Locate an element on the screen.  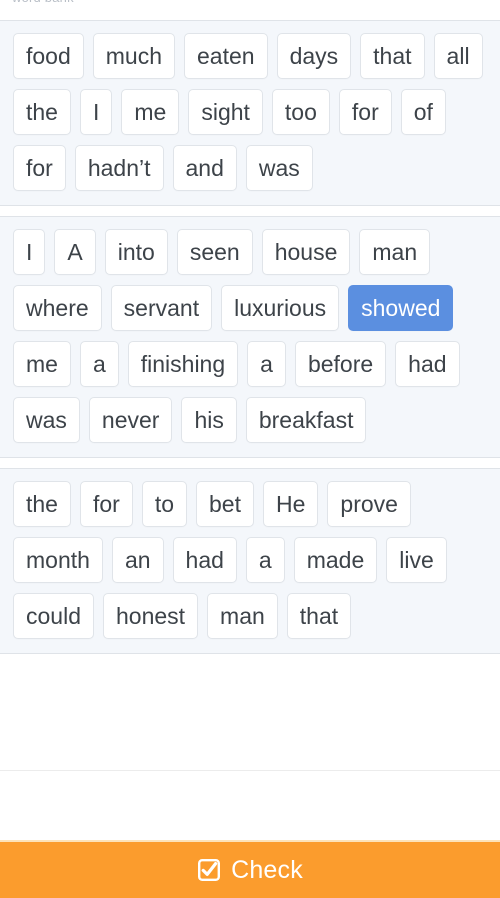
word-tile: luxurious is located at coordinates (280, 308).